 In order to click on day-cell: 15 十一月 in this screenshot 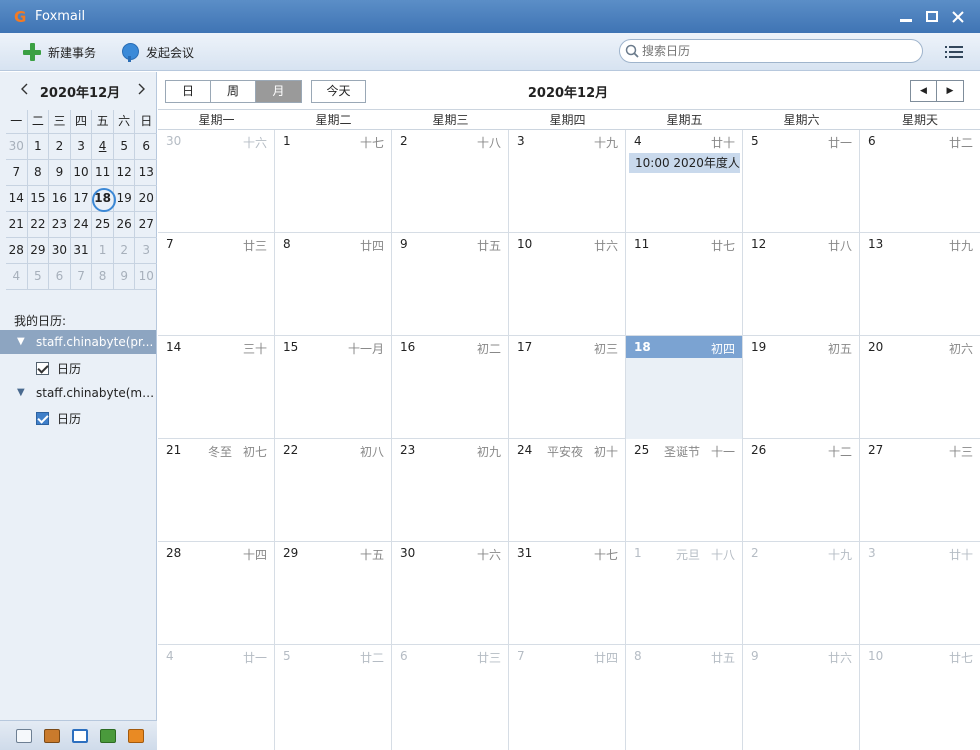, I will do `click(333, 387)`.